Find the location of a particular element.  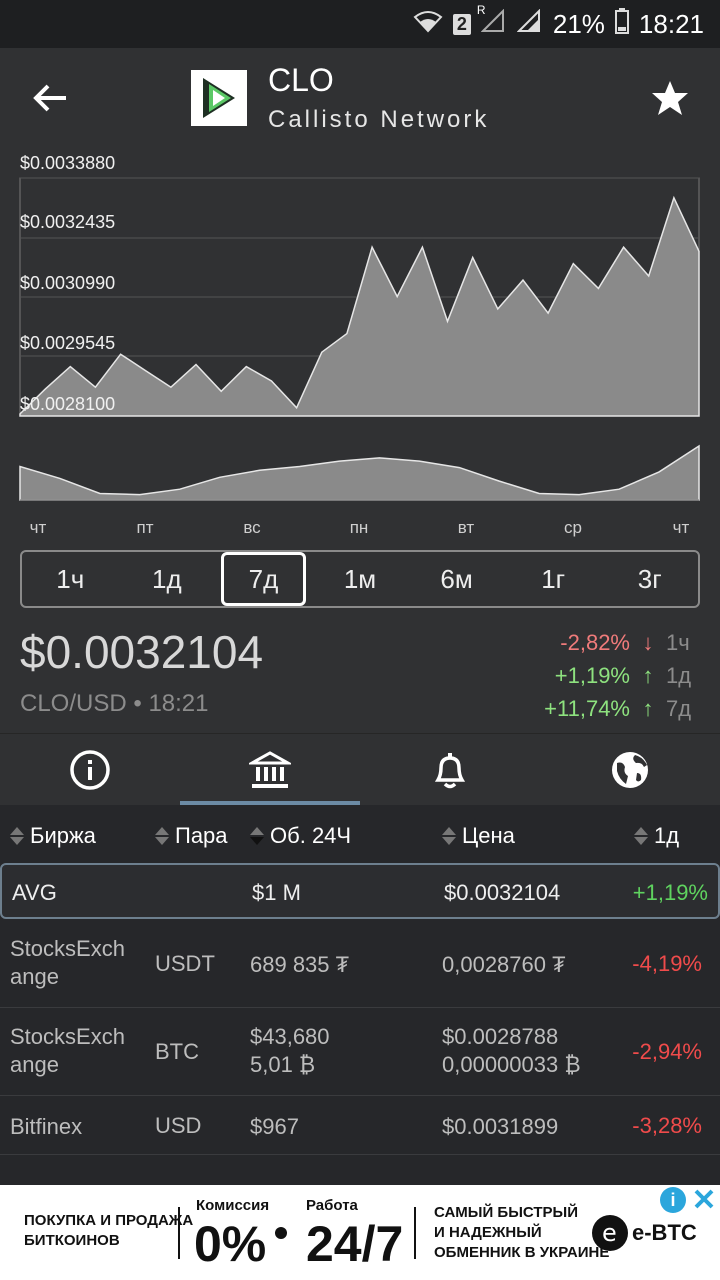

row-exchange-line: Bitfinex is located at coordinates (46, 1126).